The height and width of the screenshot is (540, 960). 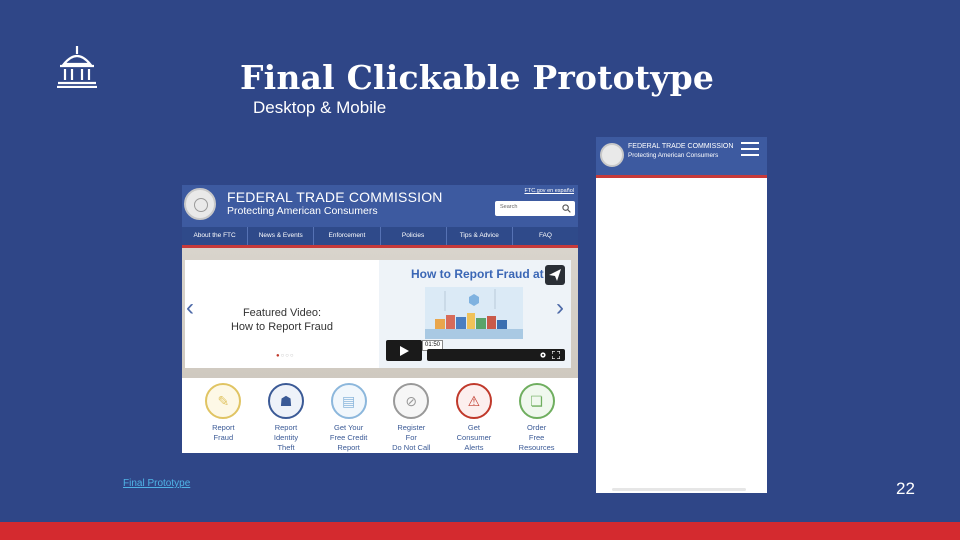 I want to click on hacker-laptop-icon: ☗, so click(x=285, y=401).